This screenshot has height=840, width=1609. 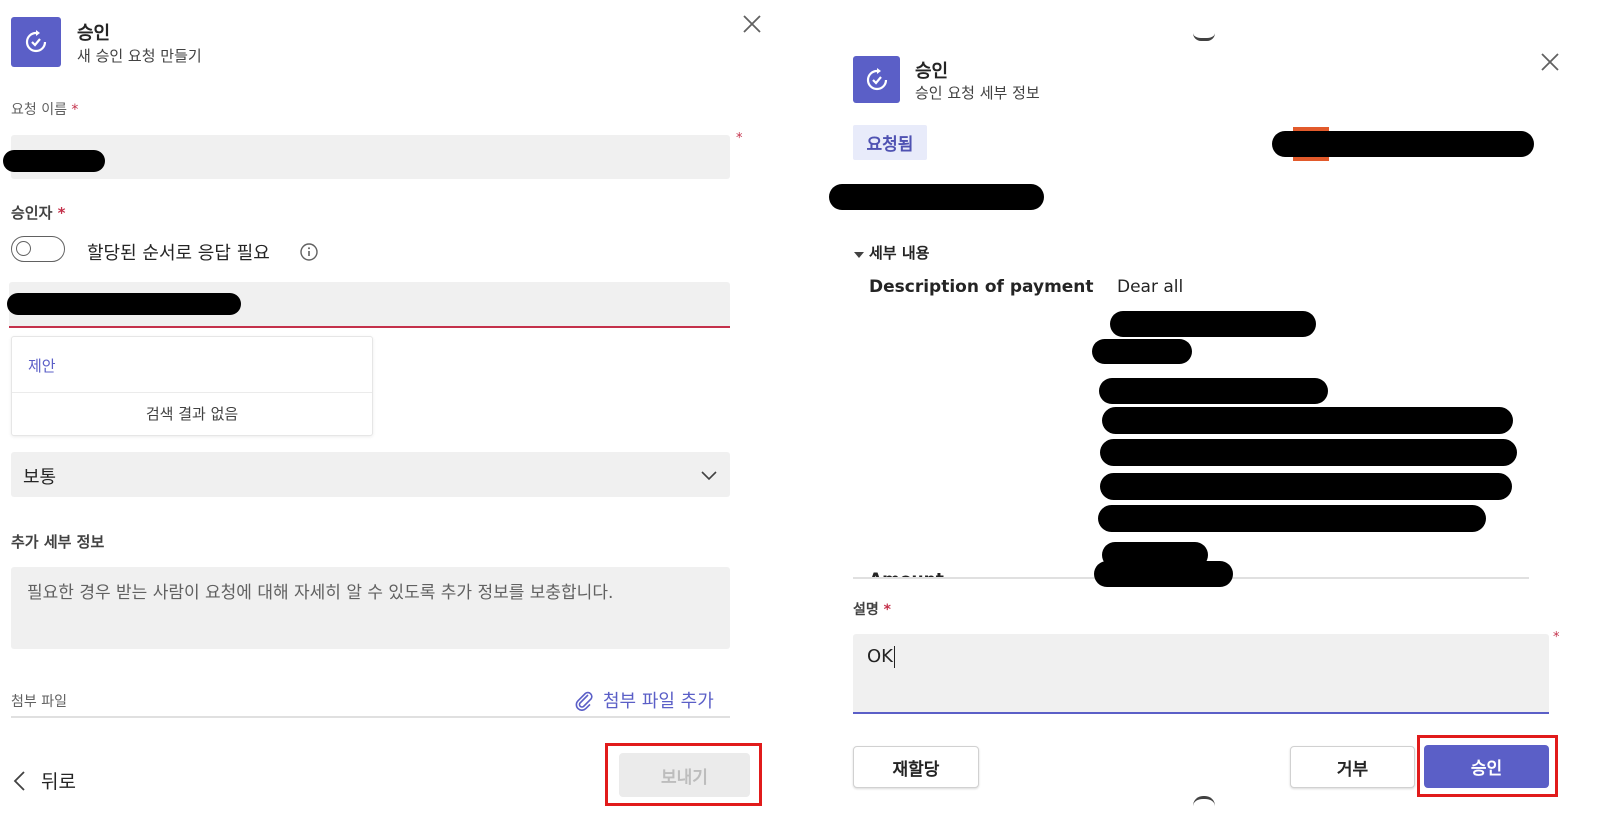 I want to click on comment-value: OK, so click(x=881, y=657).